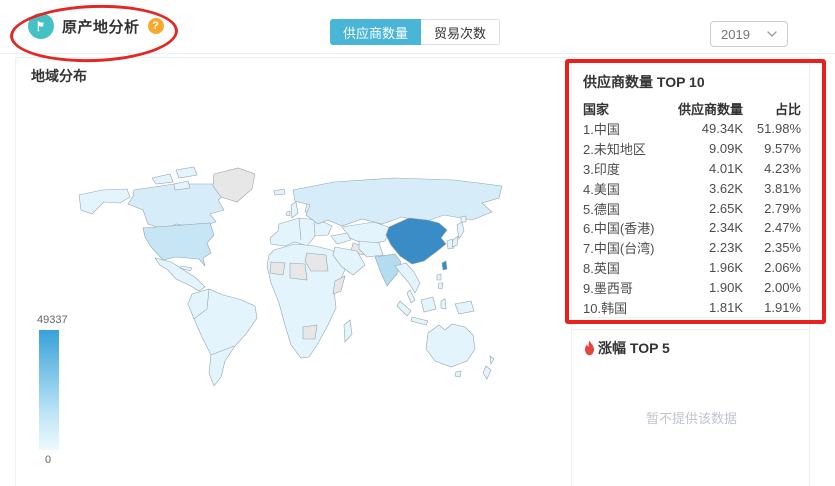 This screenshot has width=835, height=486. I want to click on region-malay, so click(411, 296).